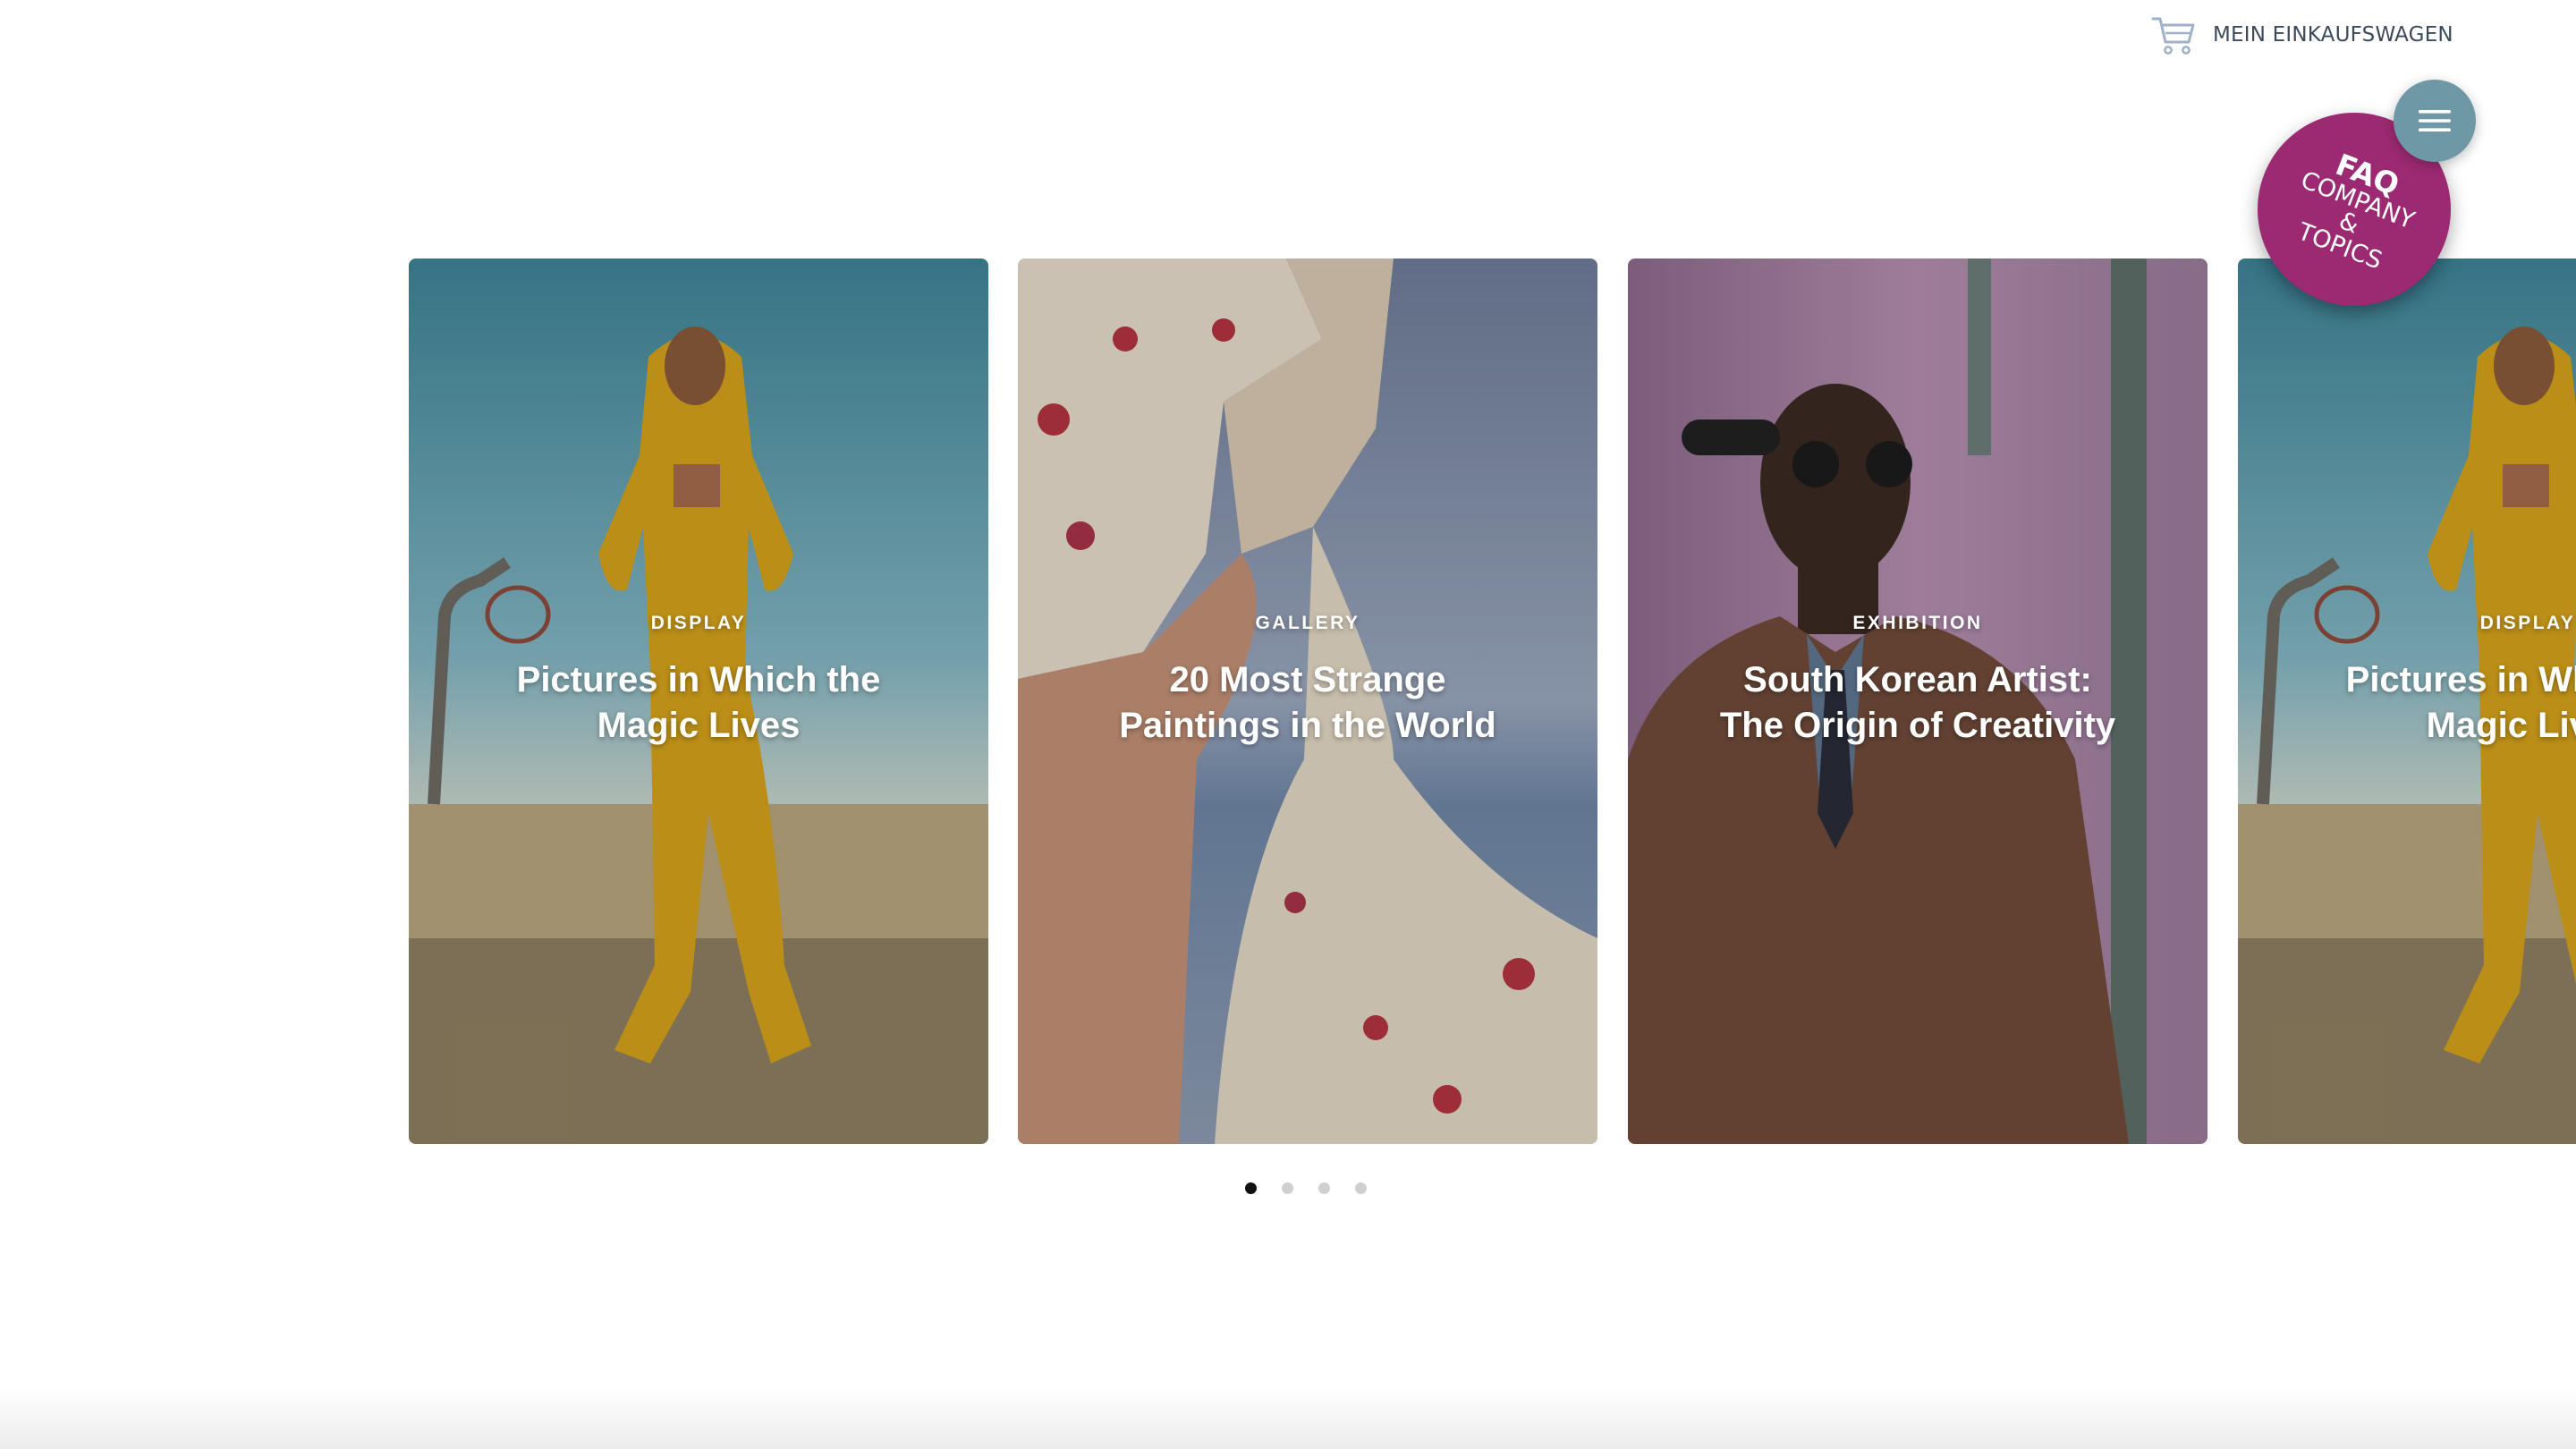 This screenshot has width=2576, height=1449. Describe the element at coordinates (1306, 1188) in the screenshot. I see `carousel-pagination` at that location.